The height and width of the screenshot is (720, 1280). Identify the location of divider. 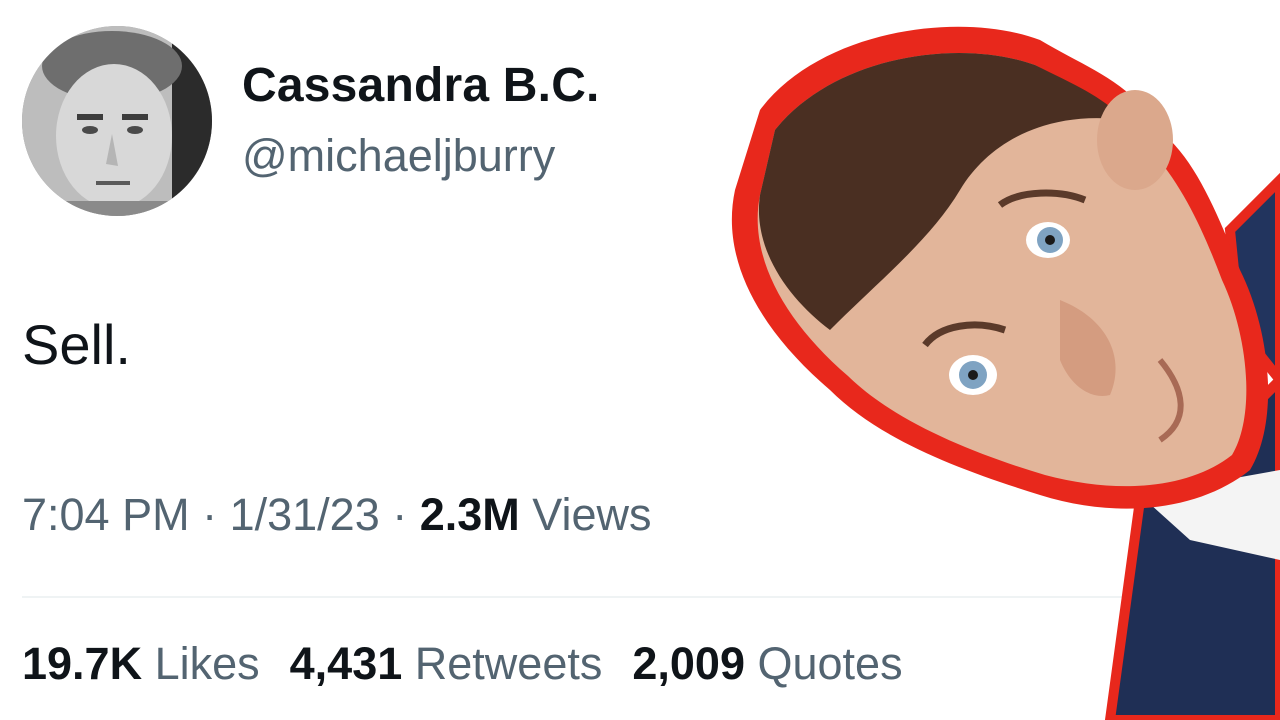
(572, 597).